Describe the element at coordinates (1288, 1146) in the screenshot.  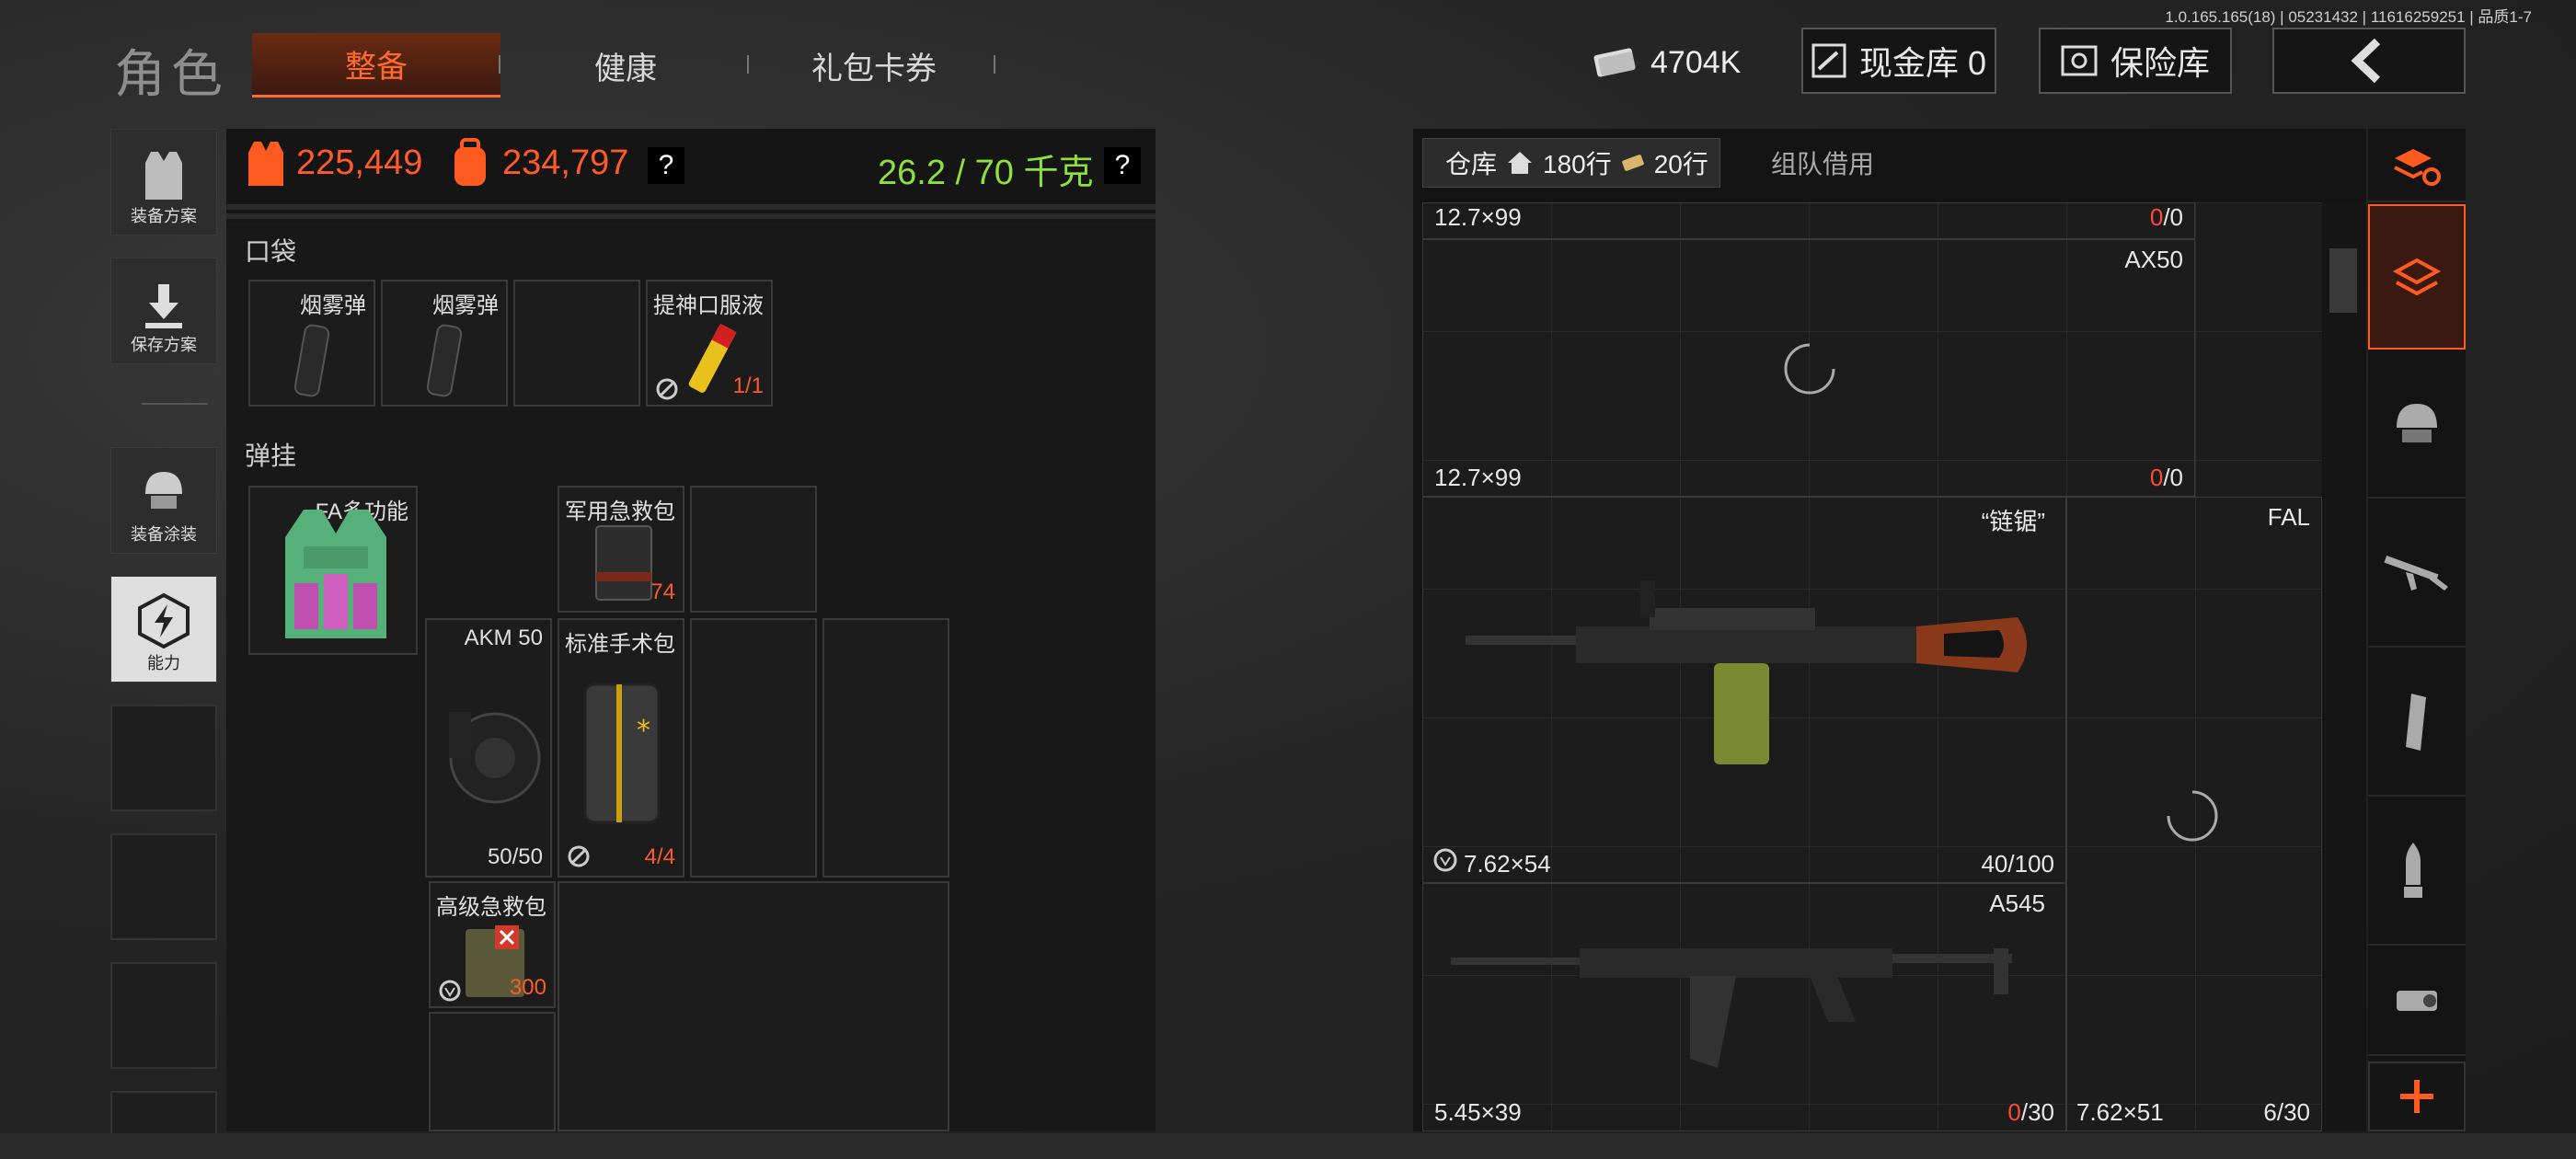
I see `bottom-bar` at that location.